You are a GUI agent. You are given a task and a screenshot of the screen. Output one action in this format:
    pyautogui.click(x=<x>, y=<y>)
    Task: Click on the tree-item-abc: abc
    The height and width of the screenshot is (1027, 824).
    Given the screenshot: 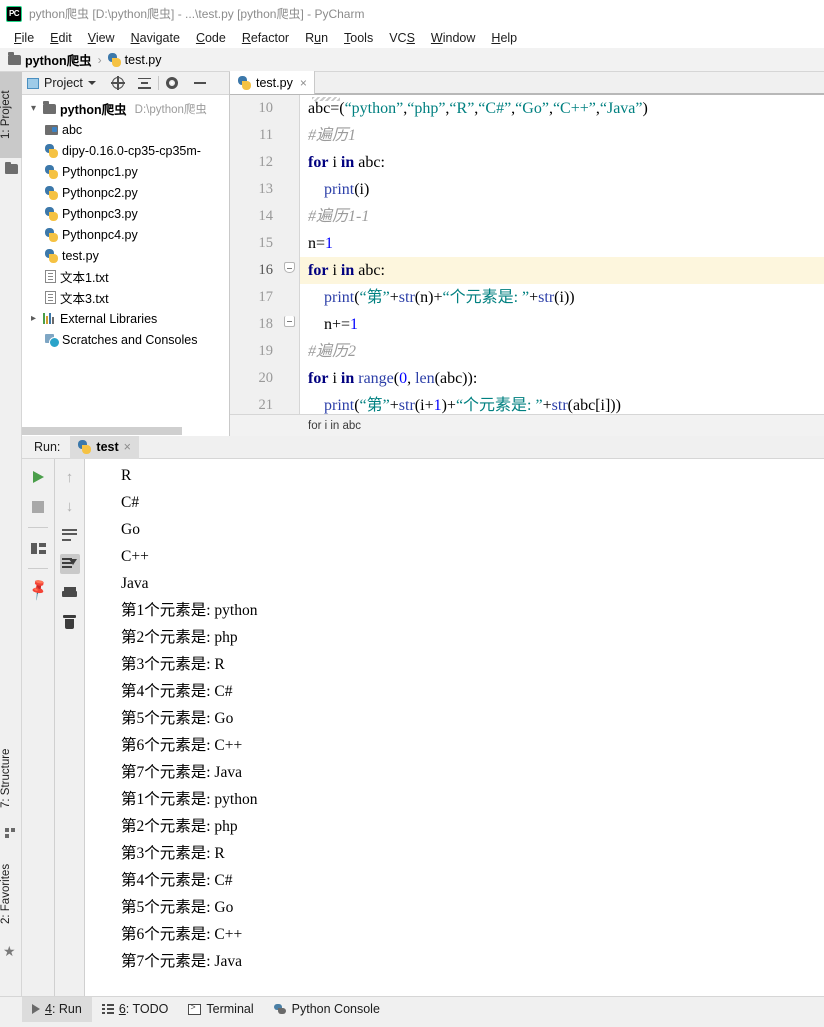 What is the action you would take?
    pyautogui.click(x=125, y=129)
    